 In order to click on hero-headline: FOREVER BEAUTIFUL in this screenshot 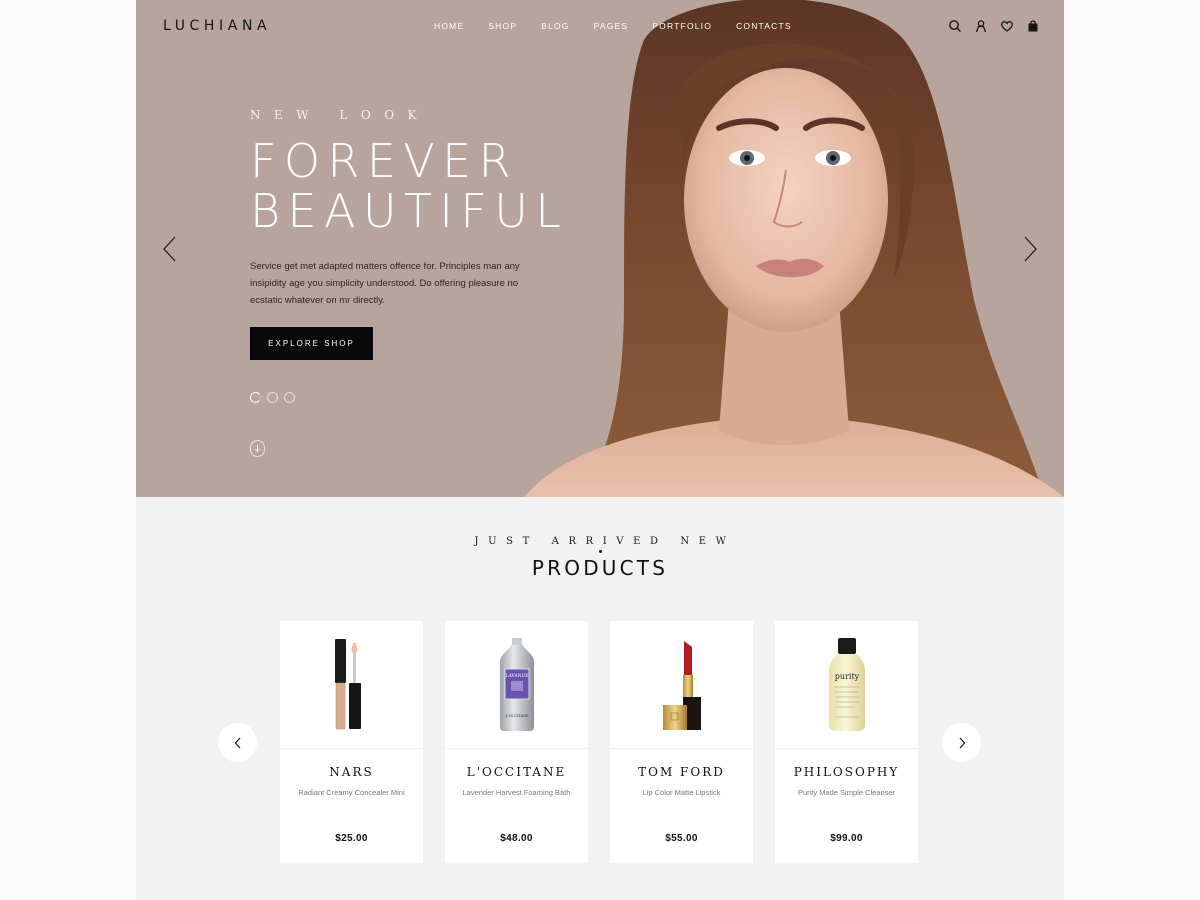, I will do `click(430, 186)`.